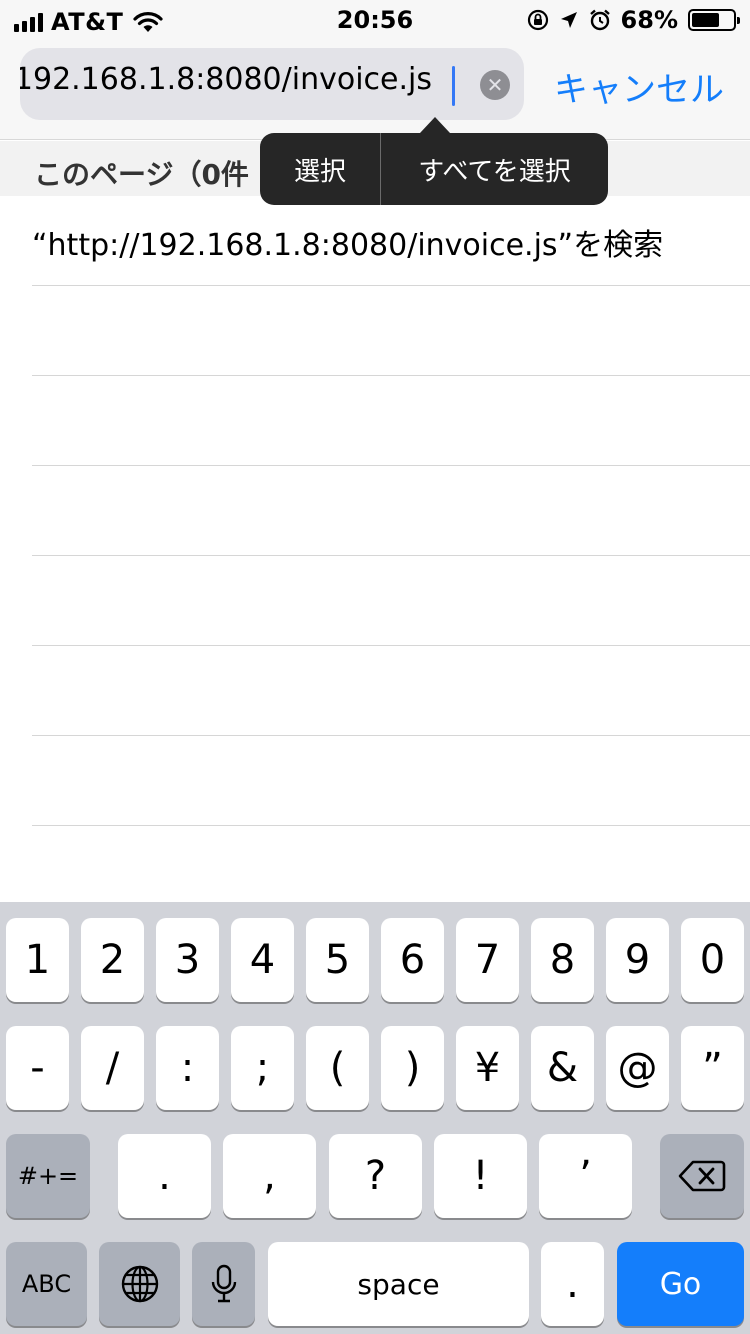 The image size is (750, 1334). Describe the element at coordinates (712, 1068) in the screenshot. I see `key-double-quote: ”` at that location.